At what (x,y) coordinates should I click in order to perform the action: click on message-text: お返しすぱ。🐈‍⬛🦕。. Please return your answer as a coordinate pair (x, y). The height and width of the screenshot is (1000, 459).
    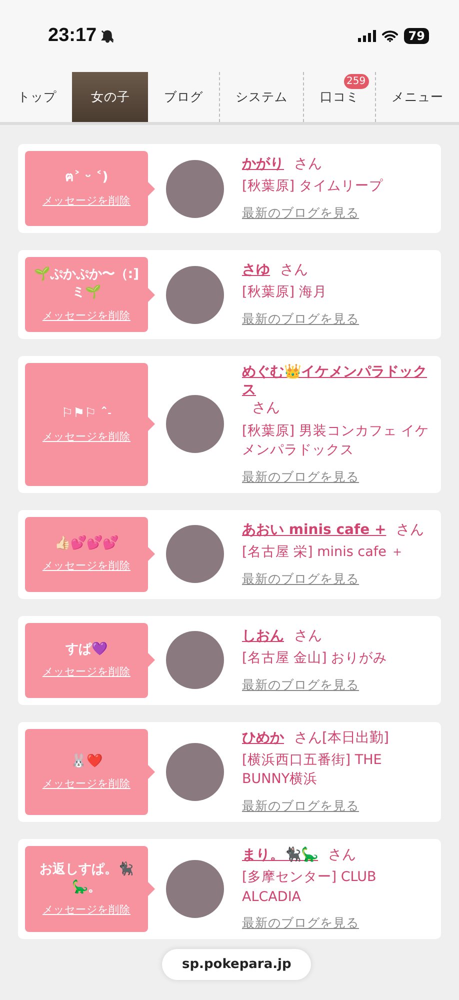
    Looking at the image, I should click on (86, 878).